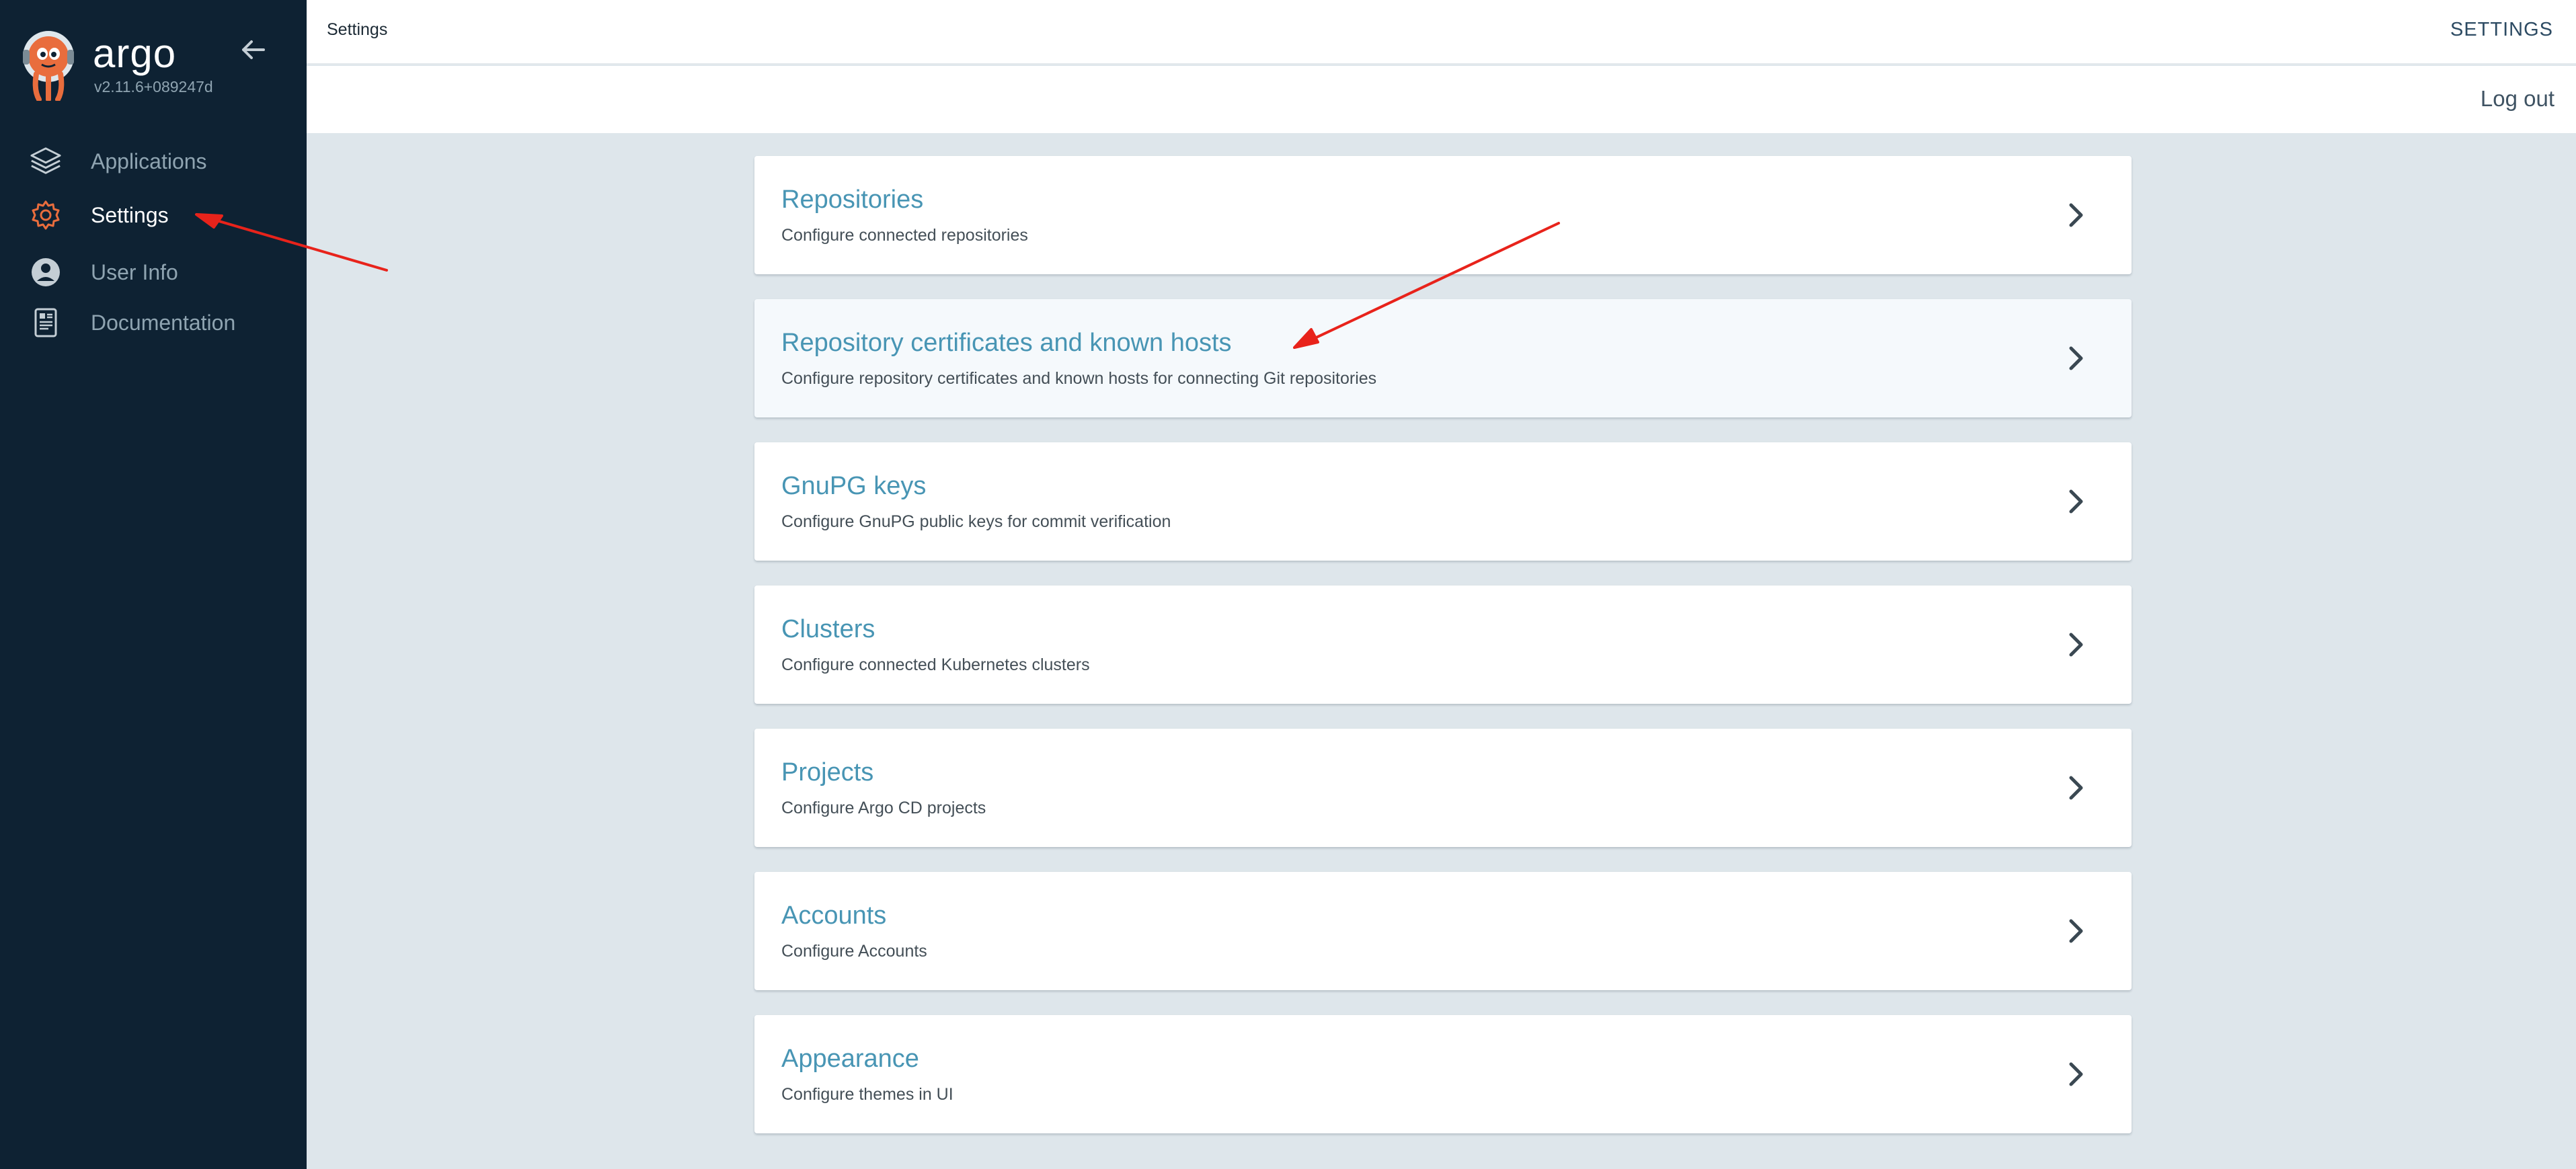 Image resolution: width=2576 pixels, height=1169 pixels. I want to click on user-icon, so click(46, 272).